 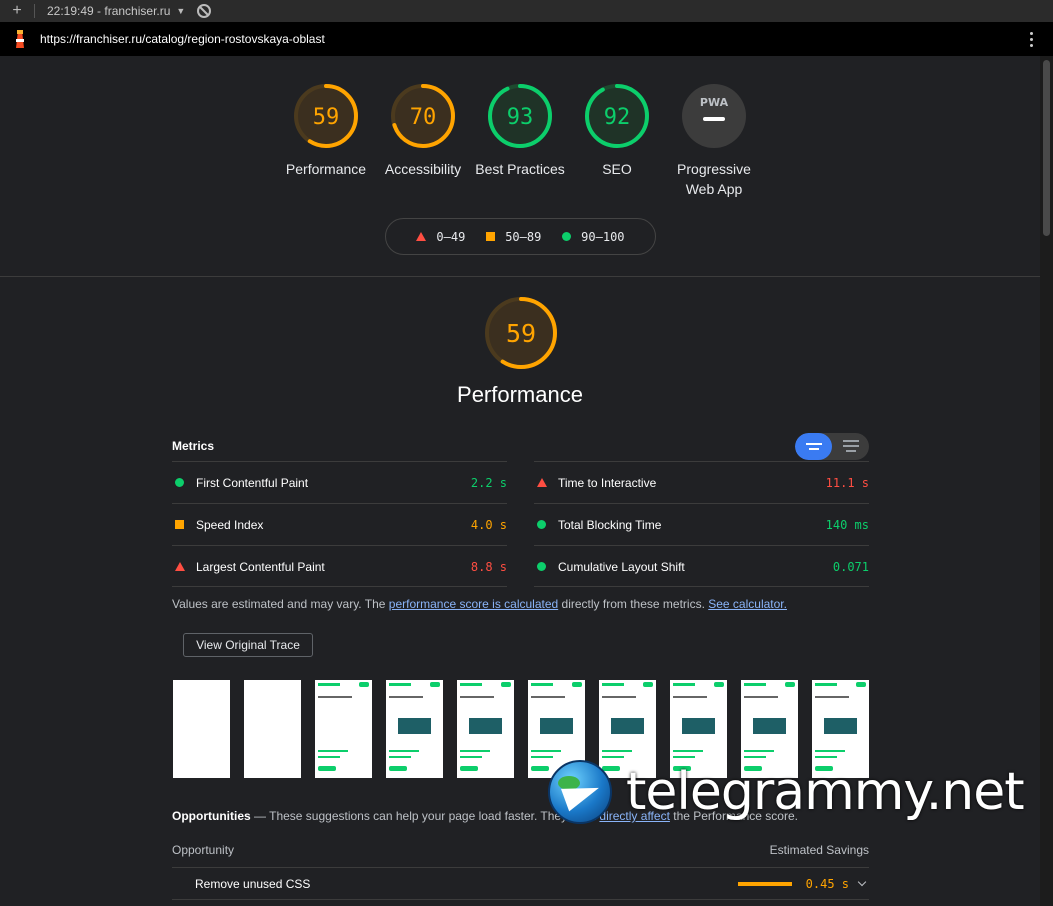 What do you see at coordinates (701, 566) in the screenshot?
I see `metric-cumulative-layout-shift: Cumulative Layout Shift 0.071` at bounding box center [701, 566].